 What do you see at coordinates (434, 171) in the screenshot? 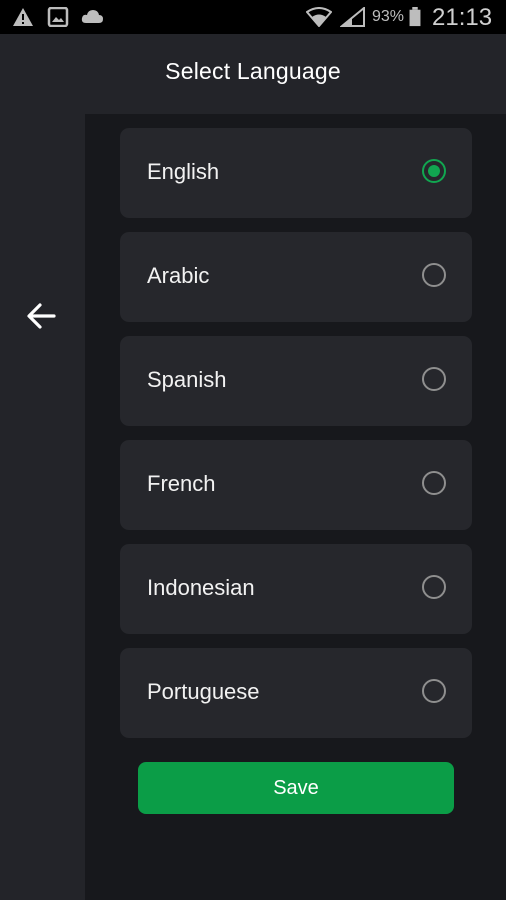
I see `radio-selected-icon` at bounding box center [434, 171].